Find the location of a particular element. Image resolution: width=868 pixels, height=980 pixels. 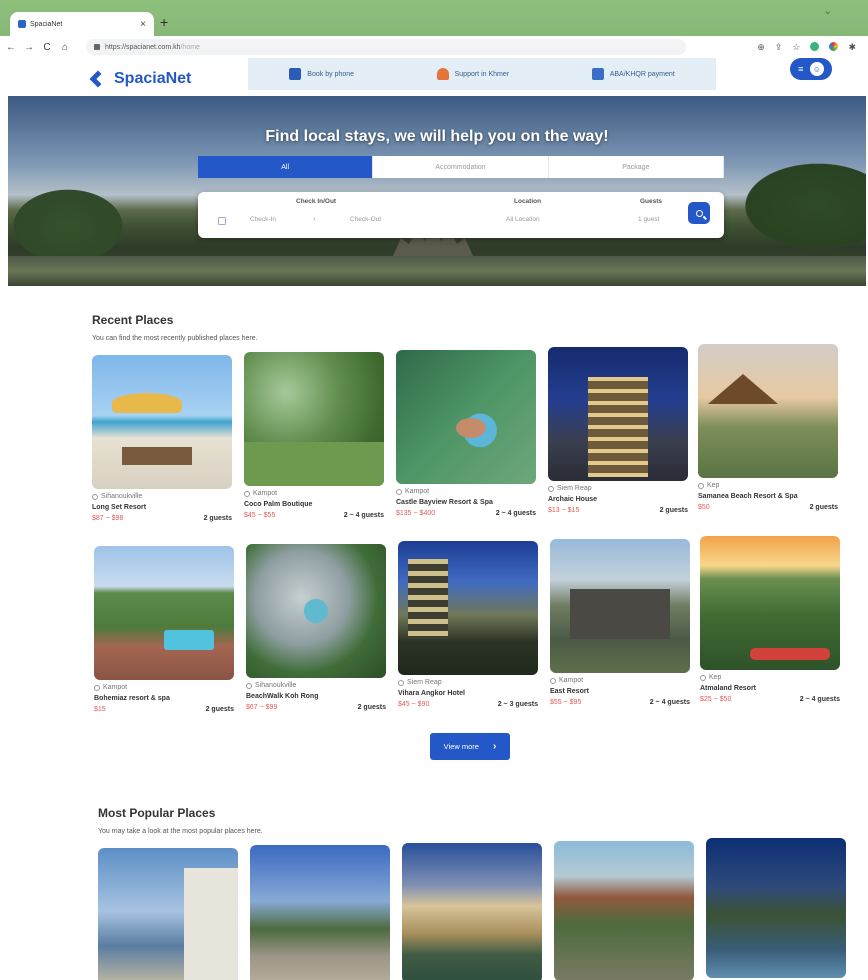

view-more-button: View more › is located at coordinates (470, 746).